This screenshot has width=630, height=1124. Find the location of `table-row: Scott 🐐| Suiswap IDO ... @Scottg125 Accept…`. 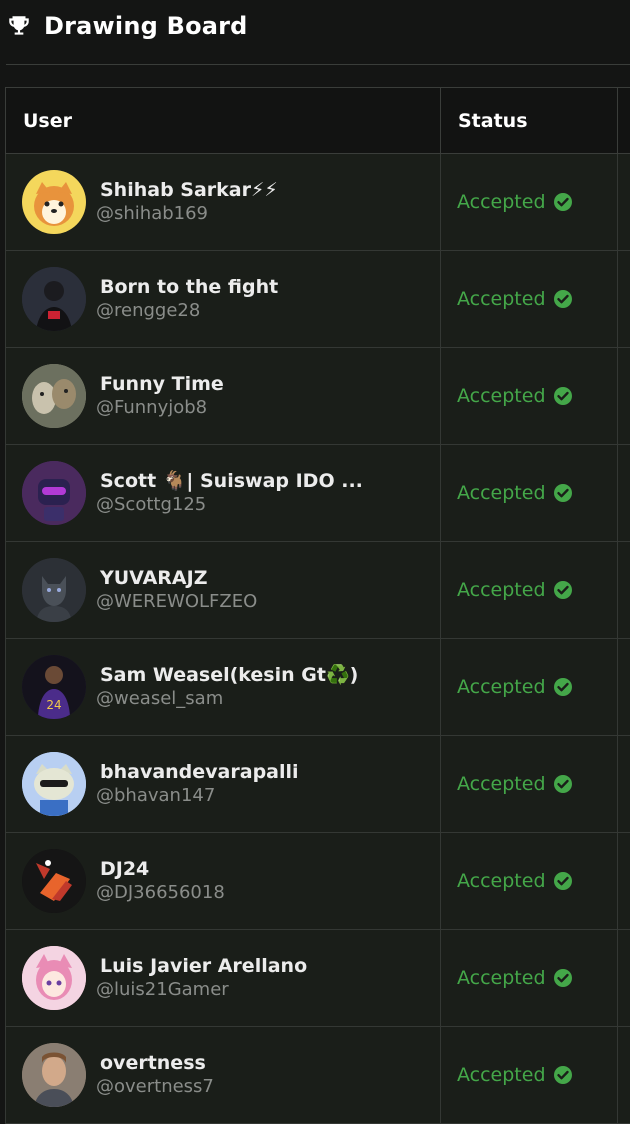

table-row: Scott 🐐| Suiswap IDO ... @Scottg125 Accept… is located at coordinates (317, 493).